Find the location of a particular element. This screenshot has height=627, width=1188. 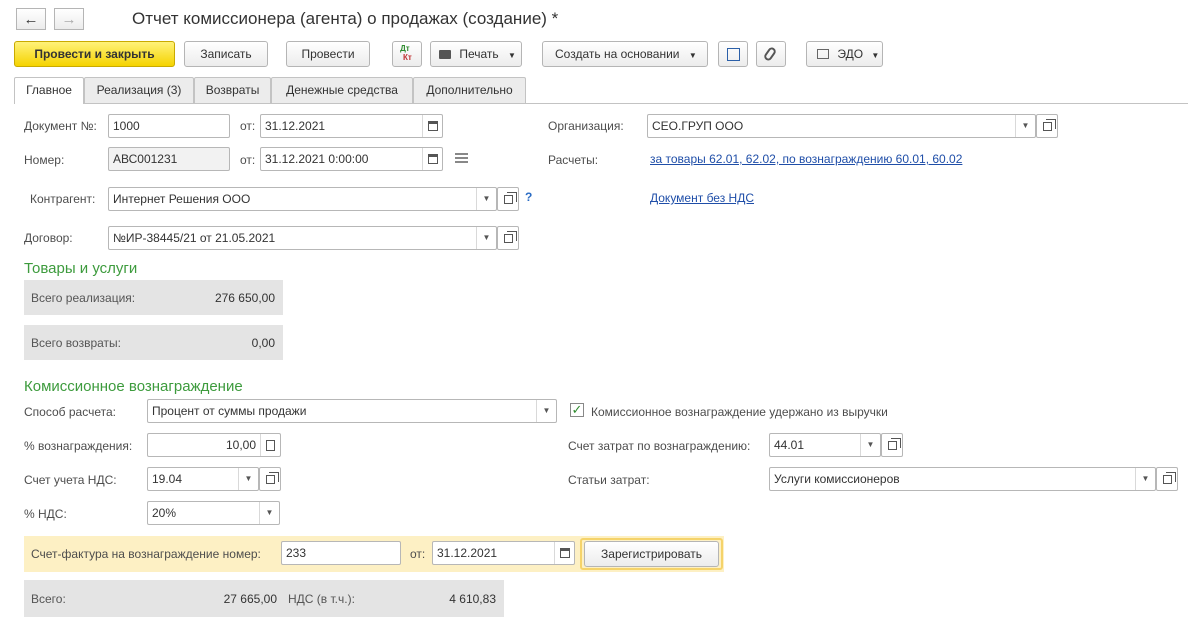

invoice-date-label: от: is located at coordinates (418, 554).